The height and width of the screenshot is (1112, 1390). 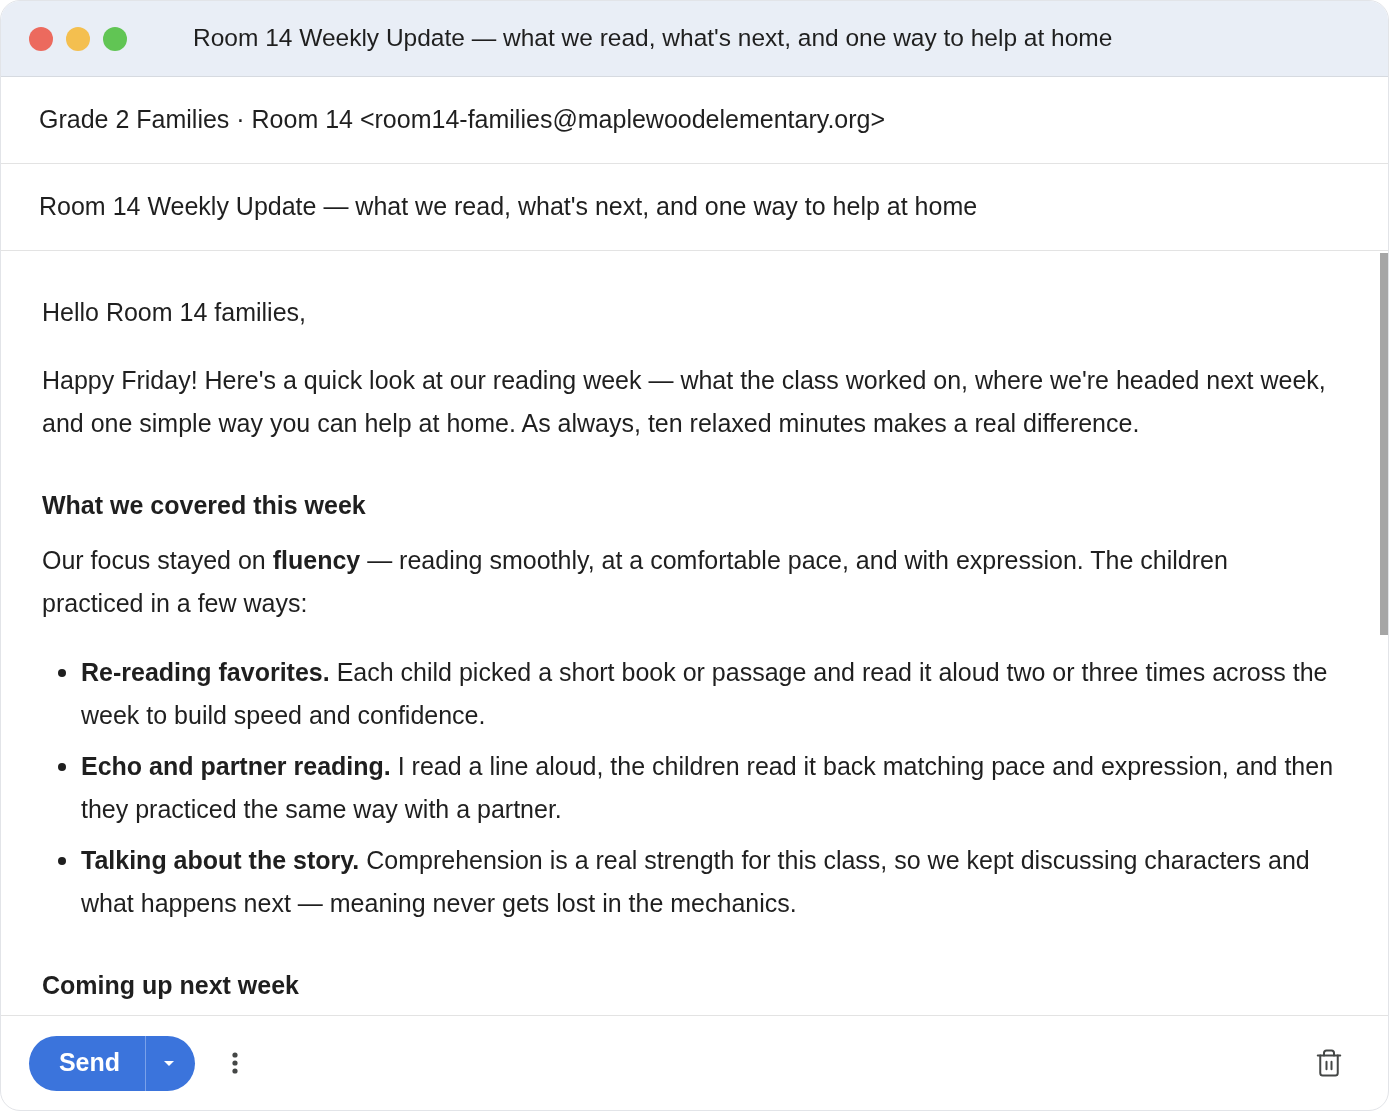 What do you see at coordinates (41, 38) in the screenshot?
I see `close-window-icon` at bounding box center [41, 38].